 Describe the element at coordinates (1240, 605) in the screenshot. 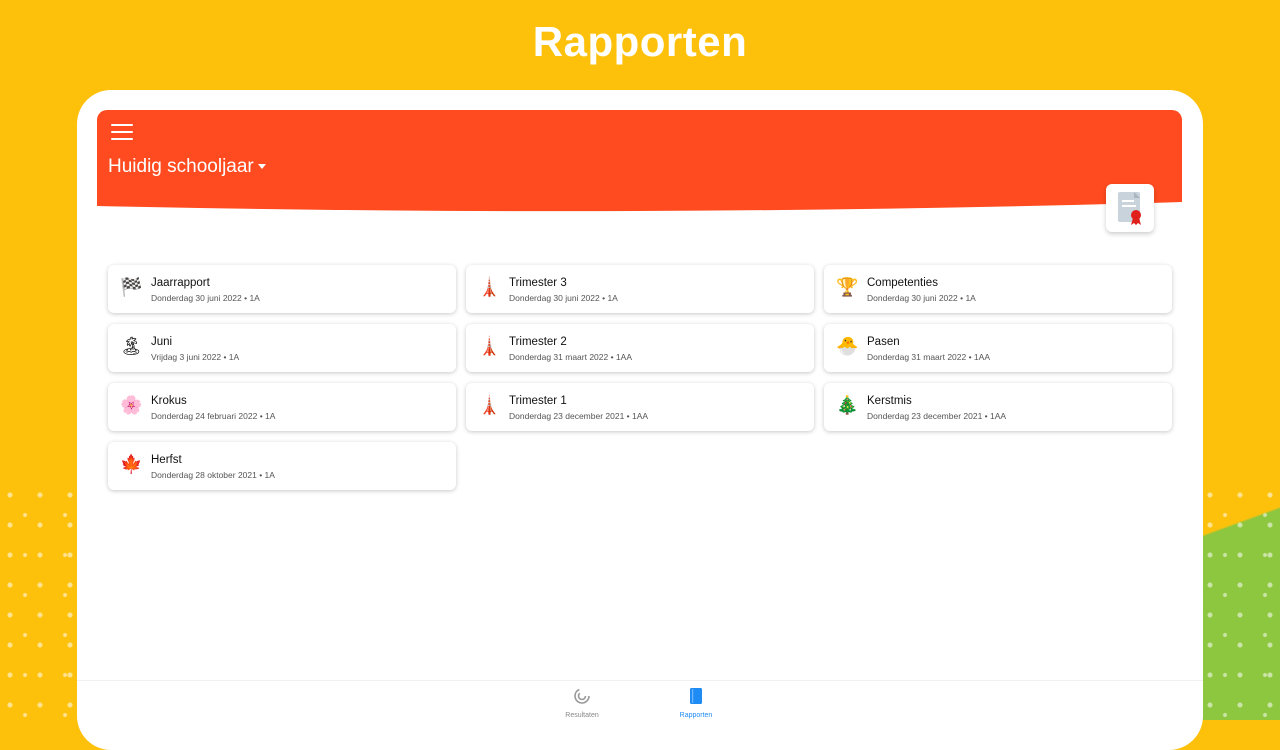

I see `background-pattern-right` at that location.